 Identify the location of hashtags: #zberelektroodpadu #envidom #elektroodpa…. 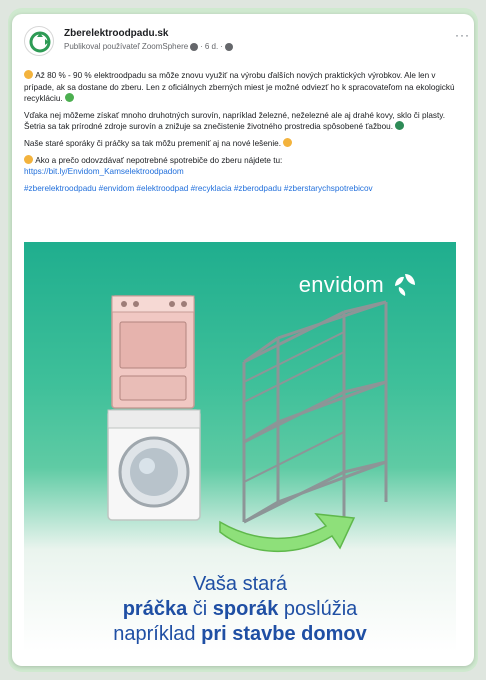
(240, 189).